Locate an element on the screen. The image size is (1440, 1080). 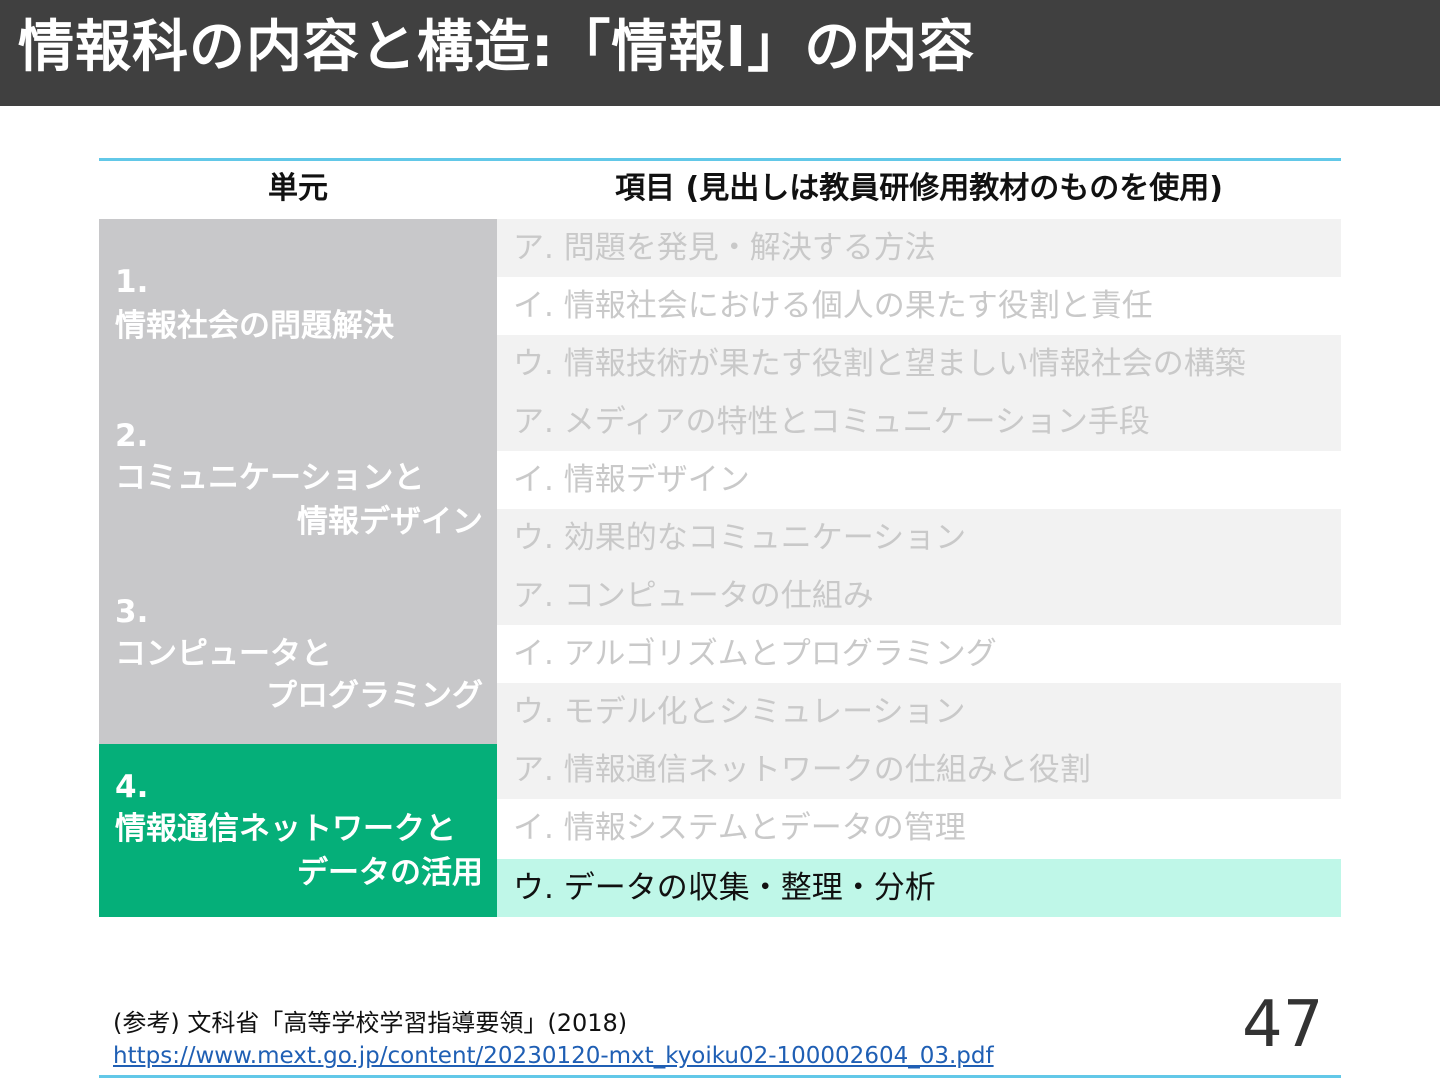
unit-number: 1. is located at coordinates (132, 282).